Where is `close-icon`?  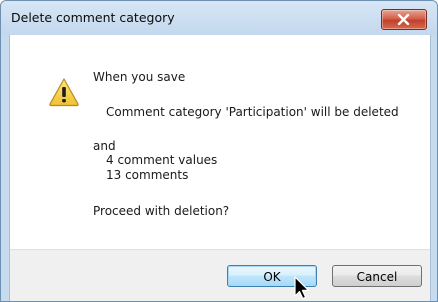
close-icon is located at coordinates (403, 19).